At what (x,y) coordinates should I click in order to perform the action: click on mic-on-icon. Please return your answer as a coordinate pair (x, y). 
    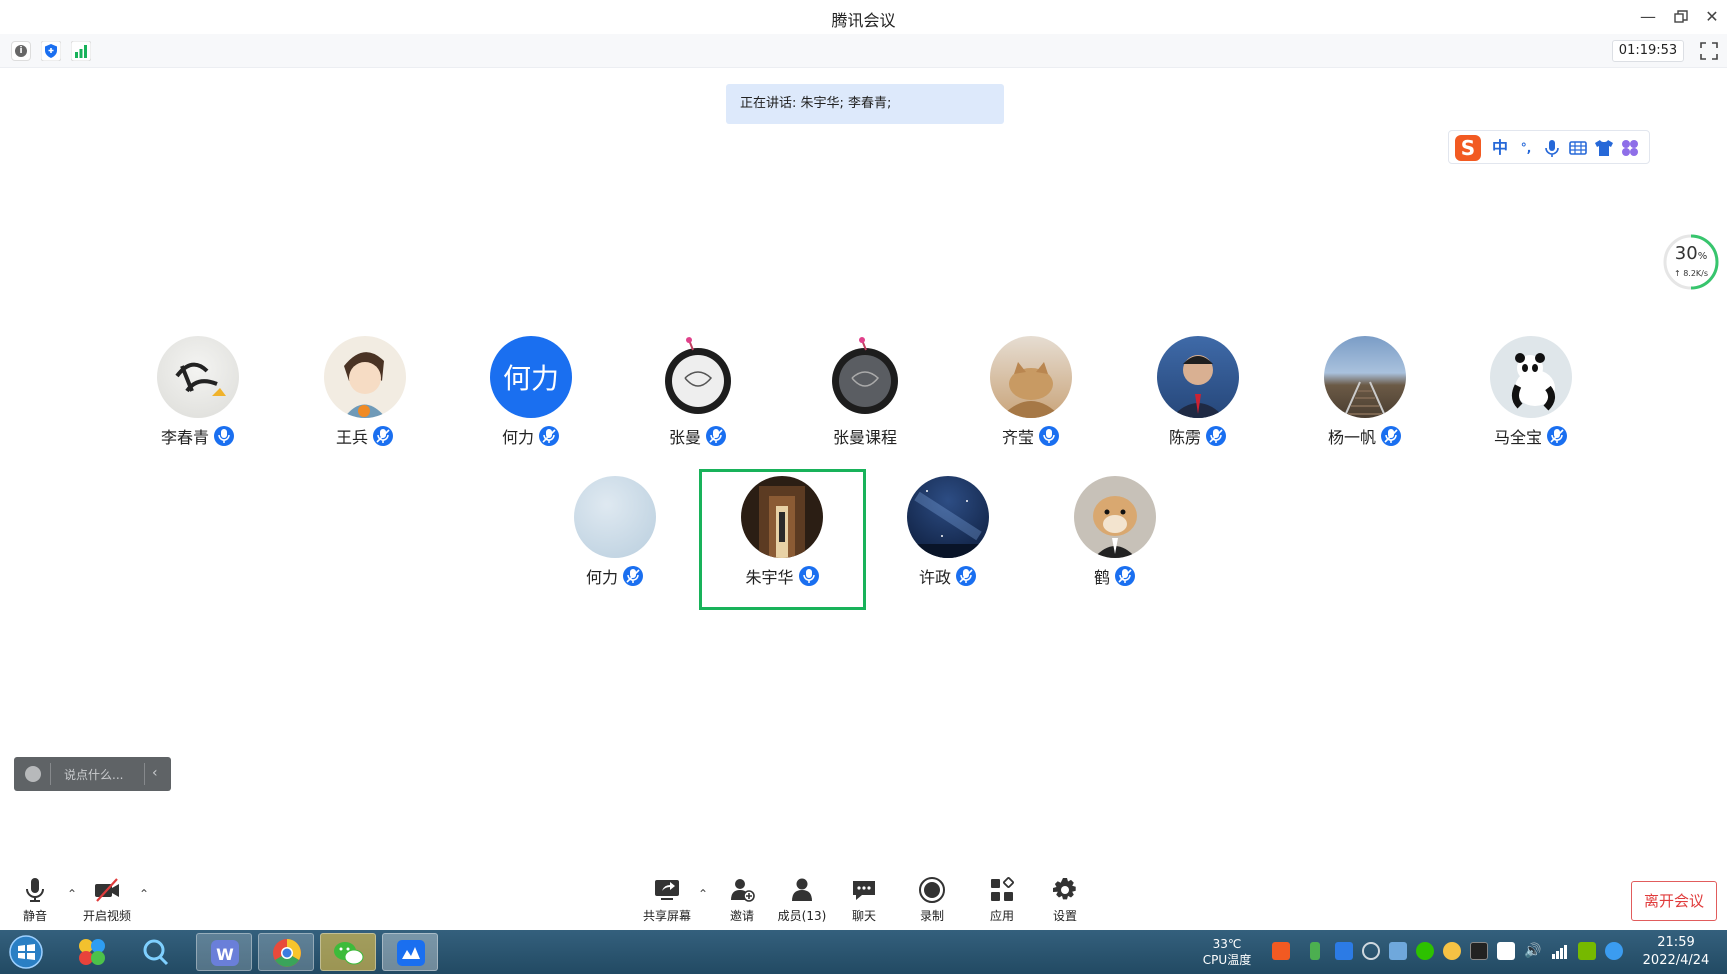
    Looking at the image, I should click on (1049, 436).